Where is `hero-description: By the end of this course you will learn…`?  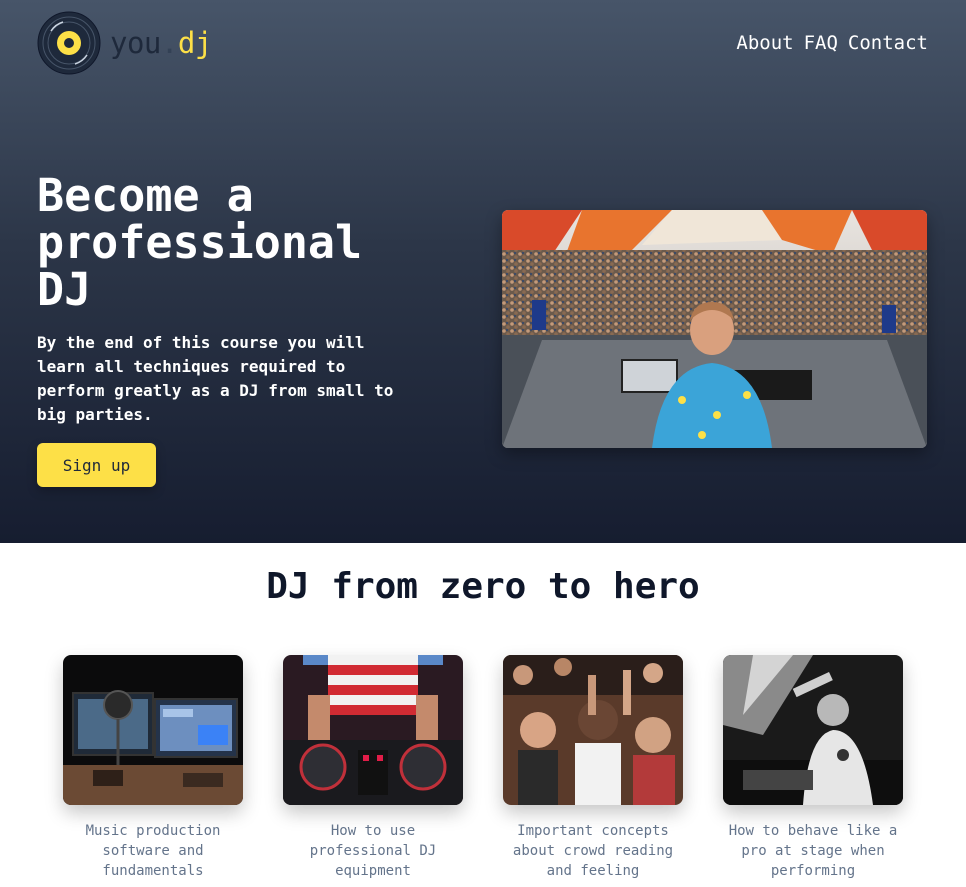
hero-description: By the end of this course you will learn… is located at coordinates (215, 378).